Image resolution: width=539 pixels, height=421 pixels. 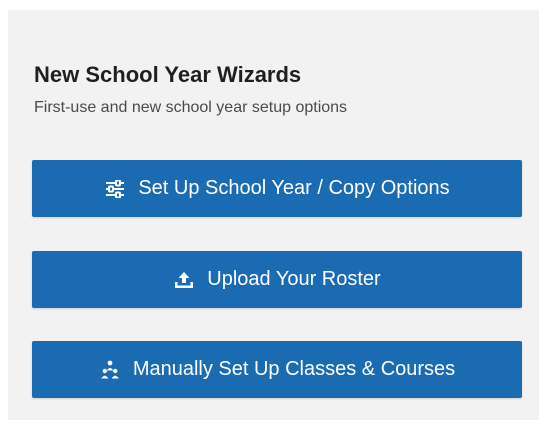 What do you see at coordinates (294, 188) in the screenshot?
I see `setup-school-year-label: Set Up School Year / Copy Options` at bounding box center [294, 188].